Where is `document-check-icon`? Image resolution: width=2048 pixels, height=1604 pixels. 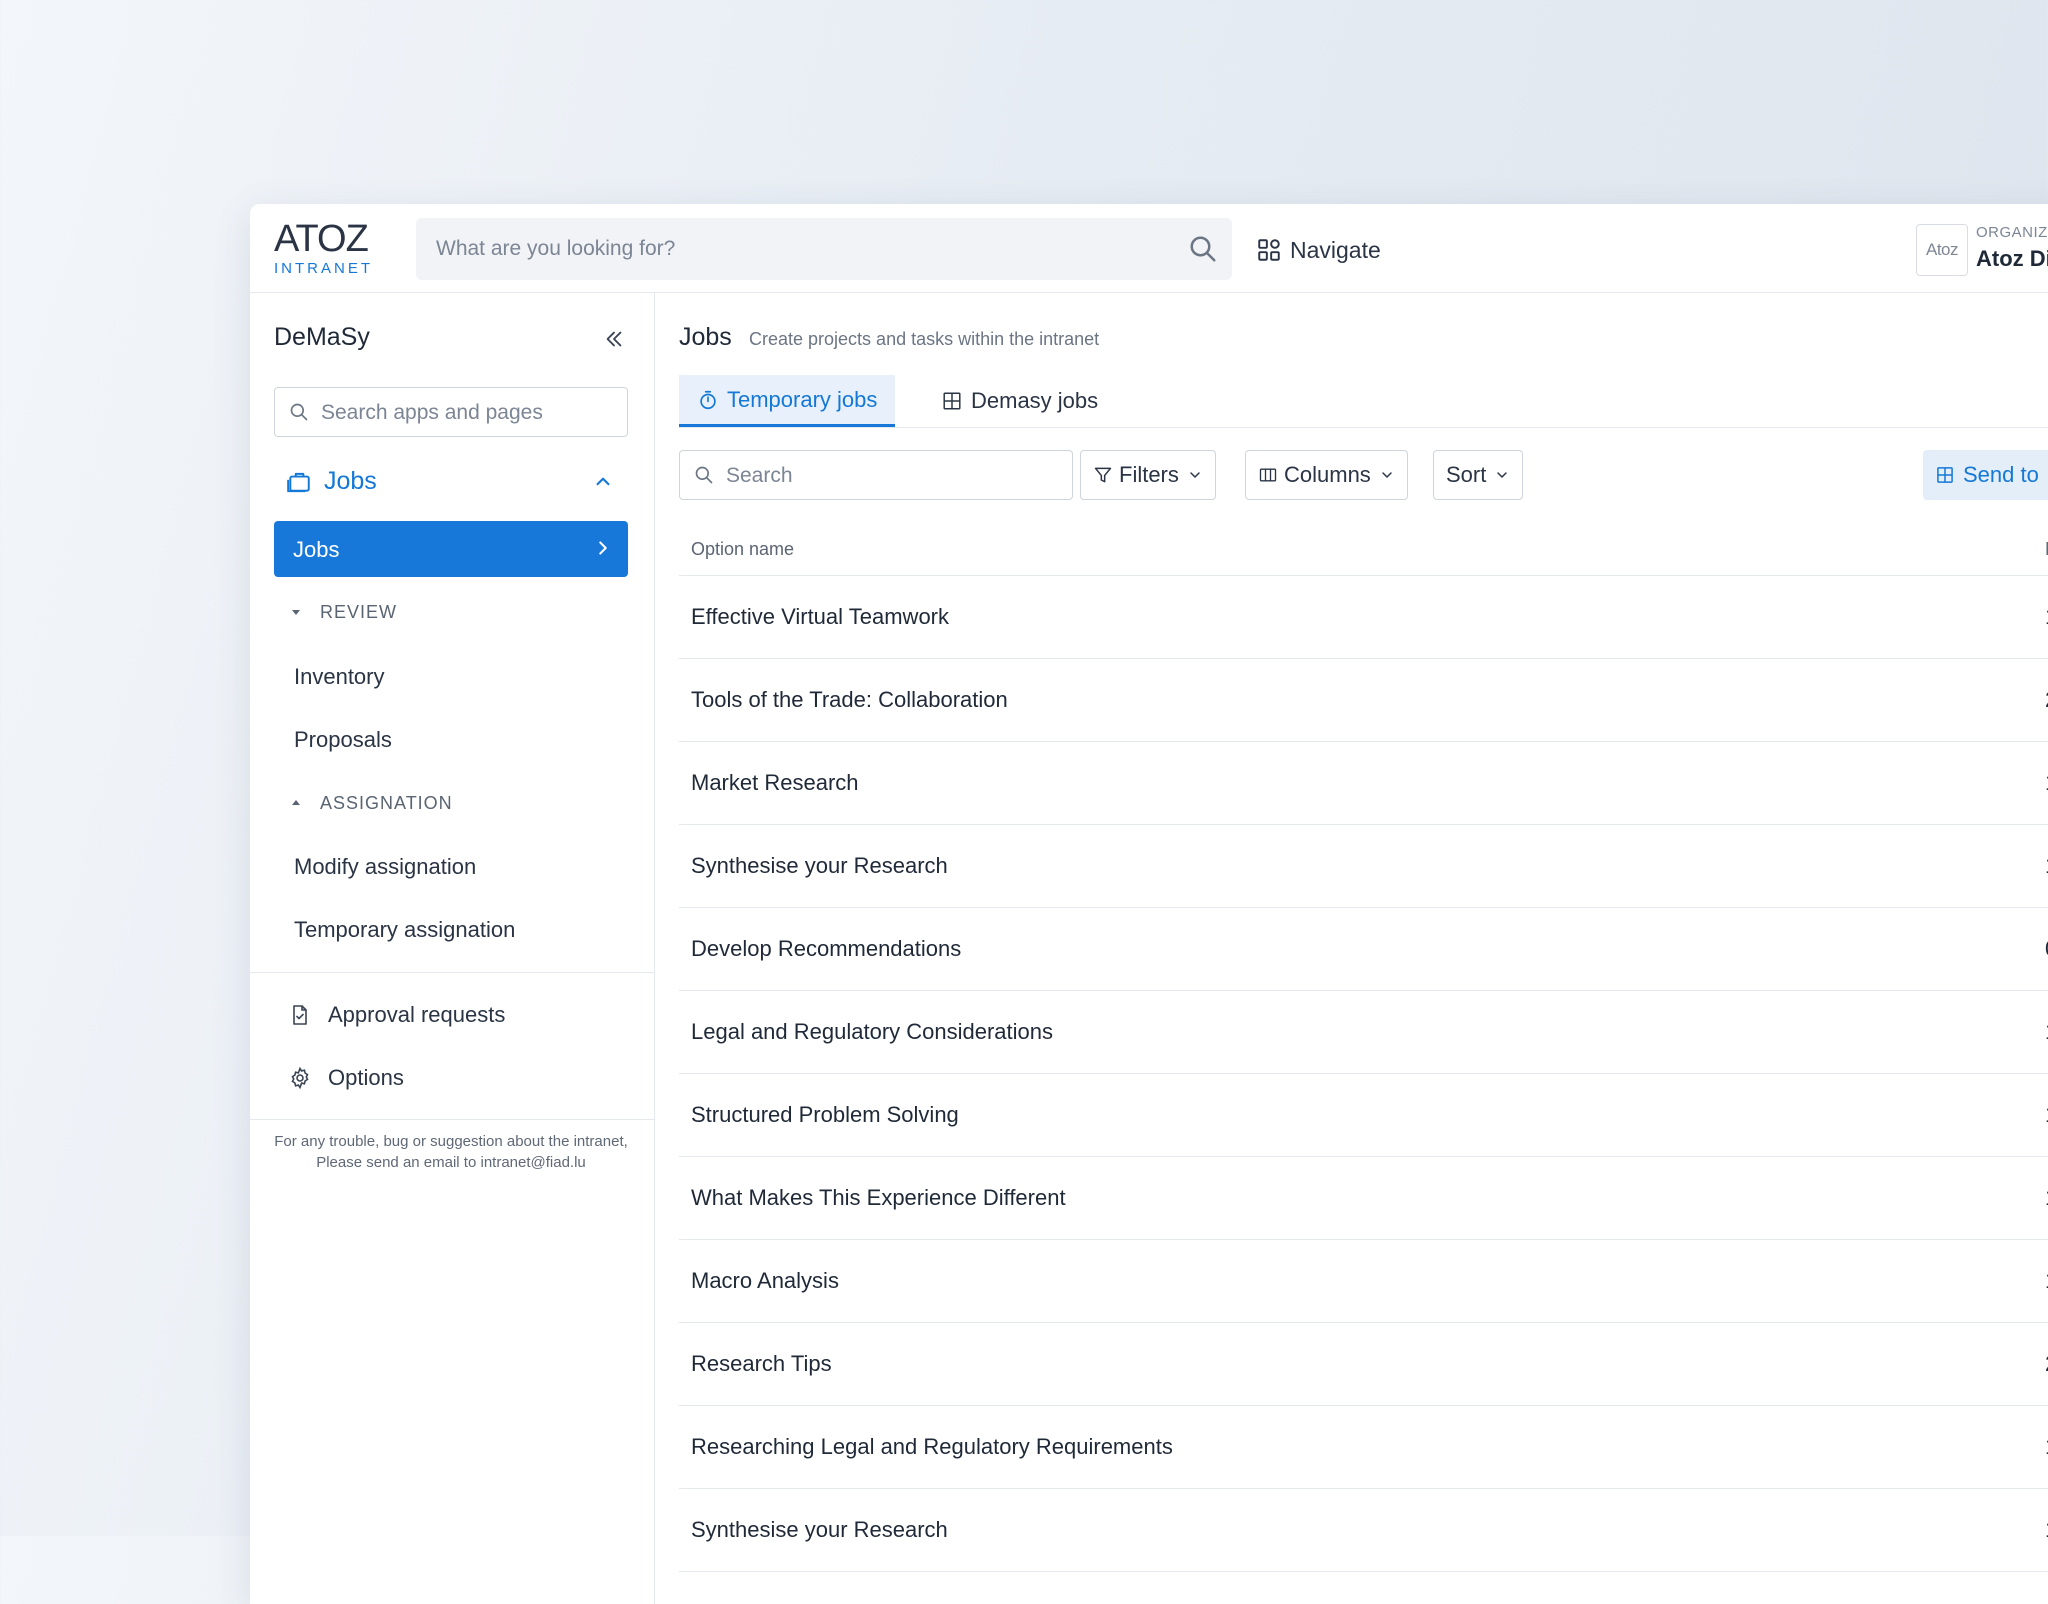
document-check-icon is located at coordinates (300, 1015).